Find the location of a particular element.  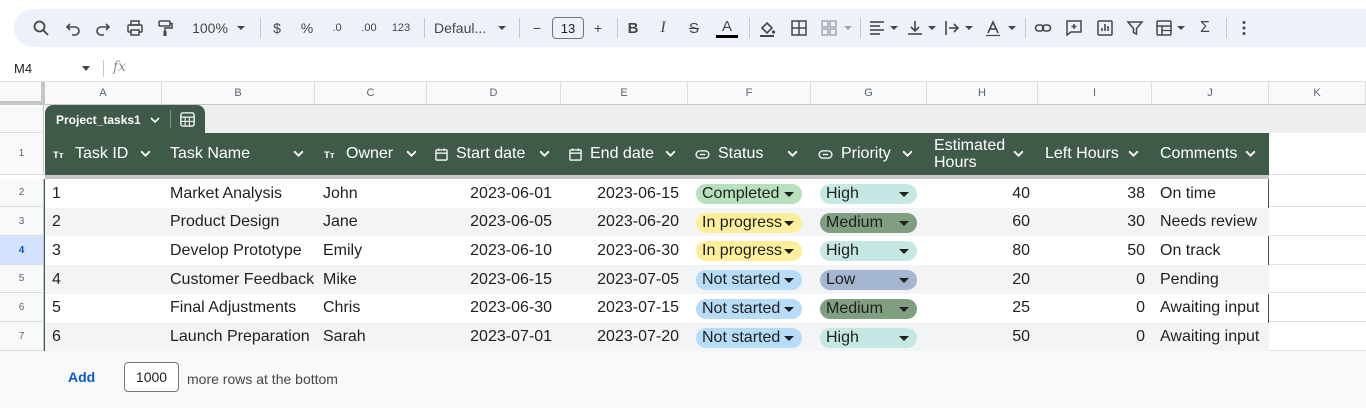

header-owner: Tт Owner is located at coordinates (376, 154).